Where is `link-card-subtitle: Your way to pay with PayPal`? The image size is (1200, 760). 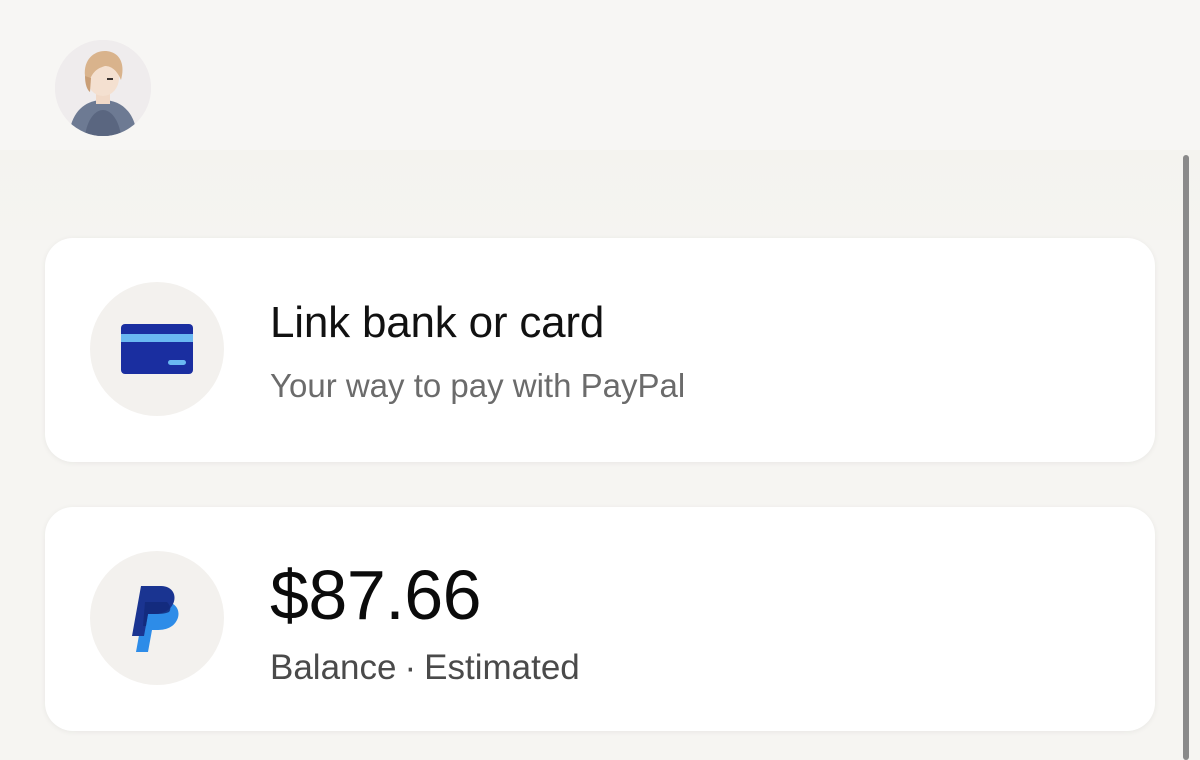 link-card-subtitle: Your way to pay with PayPal is located at coordinates (478, 385).